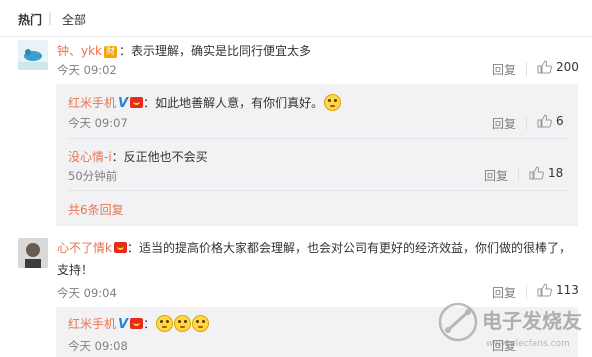 This screenshot has width=592, height=357. I want to click on reply-body: 红米手机 V ：, so click(139, 323).